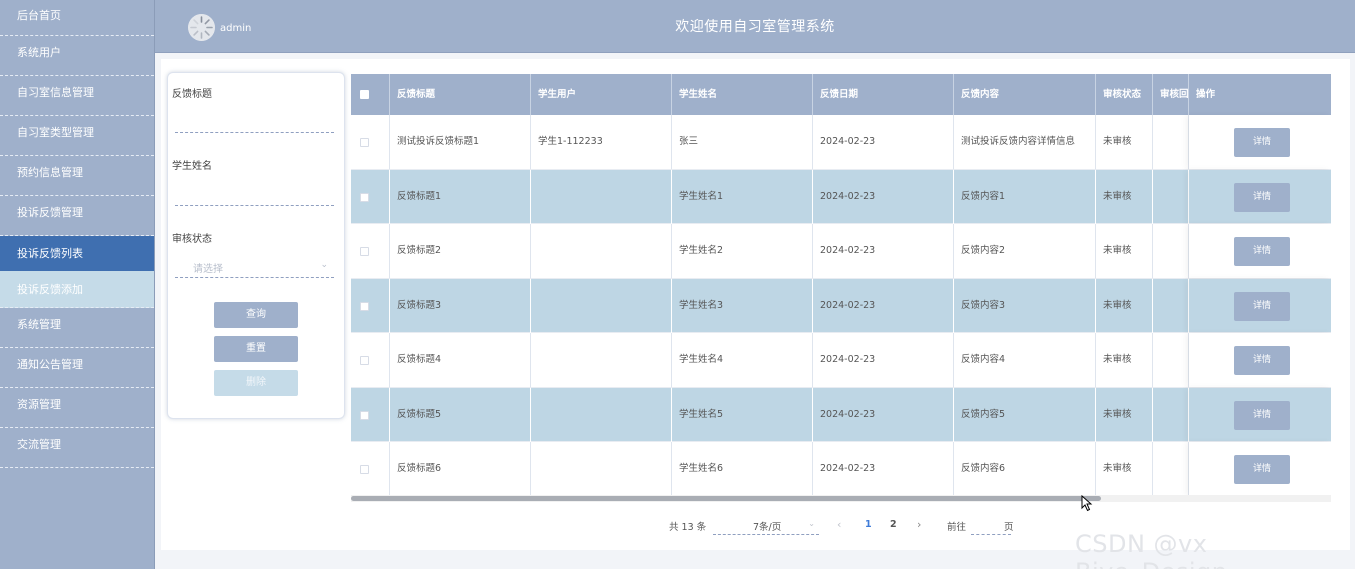 This screenshot has width=1355, height=569. I want to click on sidebar-item-study-room-info: 自习室信息管理, so click(77, 96).